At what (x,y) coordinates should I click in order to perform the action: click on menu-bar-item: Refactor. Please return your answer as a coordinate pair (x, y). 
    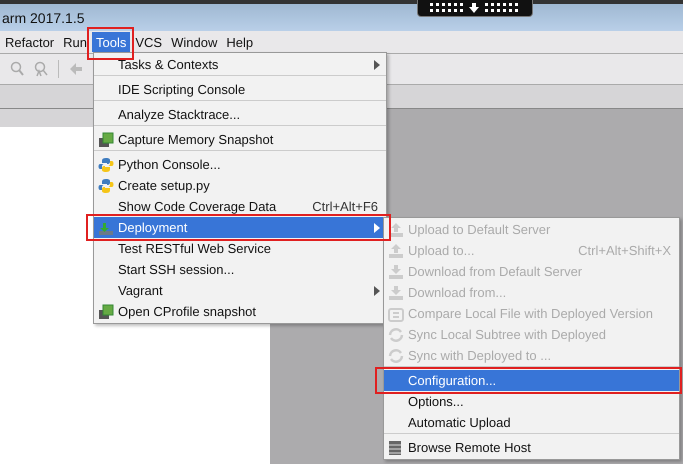
    Looking at the image, I should click on (29, 42).